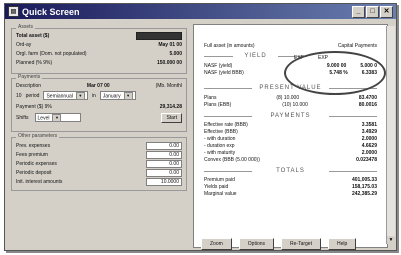 The image size is (401, 255). Describe the element at coordinates (43, 118) in the screenshot. I see `shifts-select-value: Level` at that location.